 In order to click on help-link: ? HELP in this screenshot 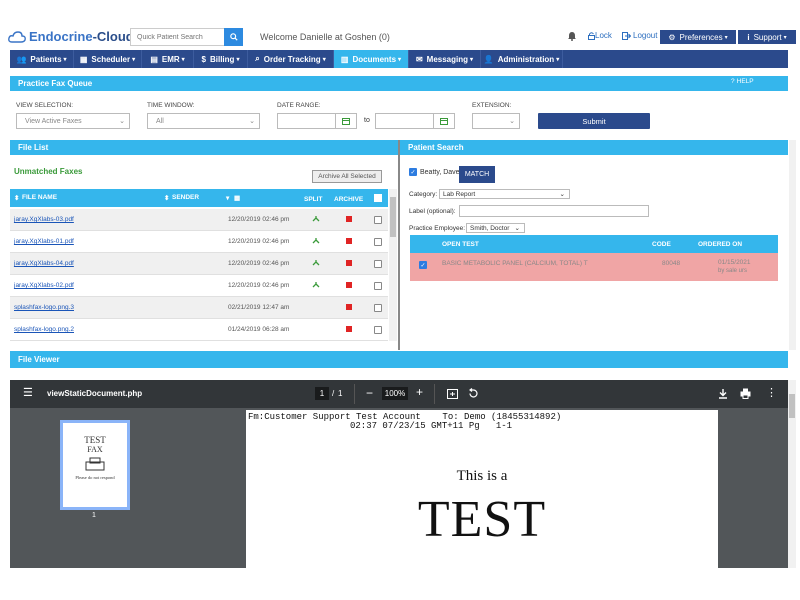, I will do `click(742, 81)`.